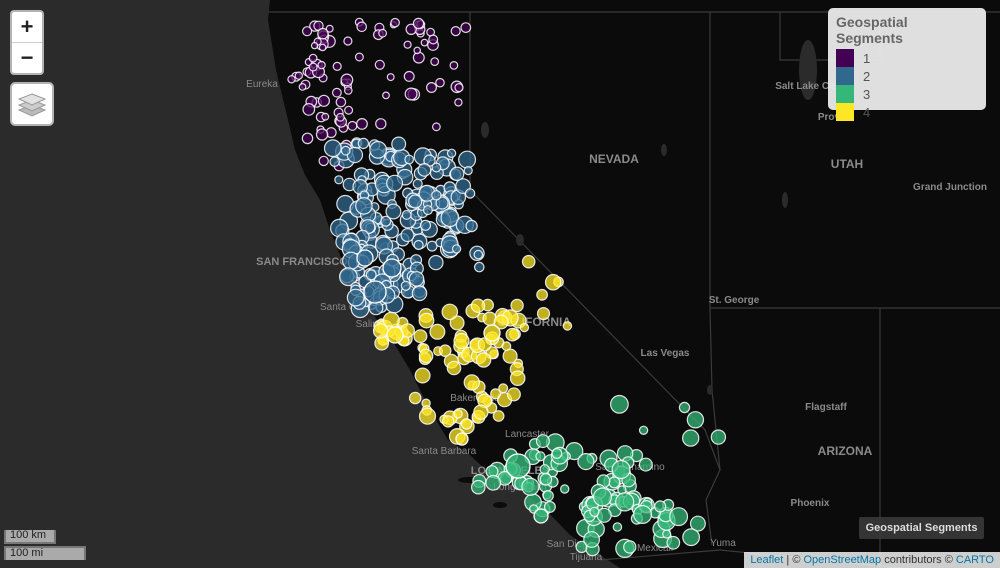  What do you see at coordinates (32, 104) in the screenshot?
I see `layers-button` at bounding box center [32, 104].